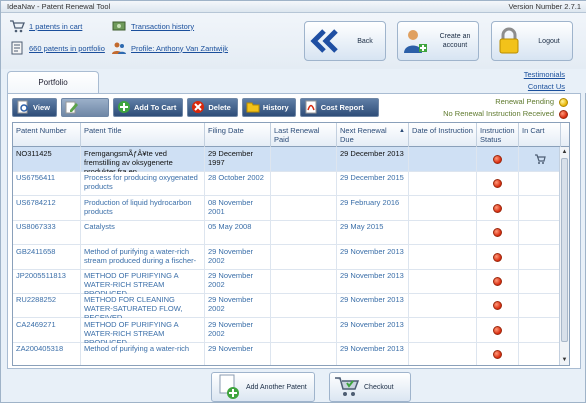 Image resolution: width=586 pixels, height=403 pixels. Describe the element at coordinates (443, 135) in the screenshot. I see `col-date-of-instruction: Date of Instruction` at that location.